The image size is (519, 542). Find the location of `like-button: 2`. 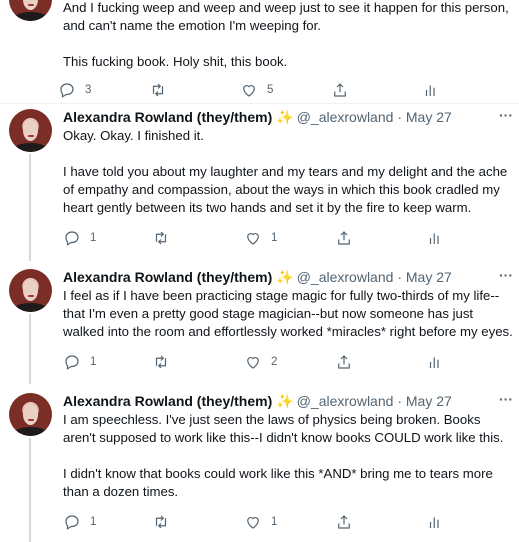

like-button: 2 is located at coordinates (260, 362).